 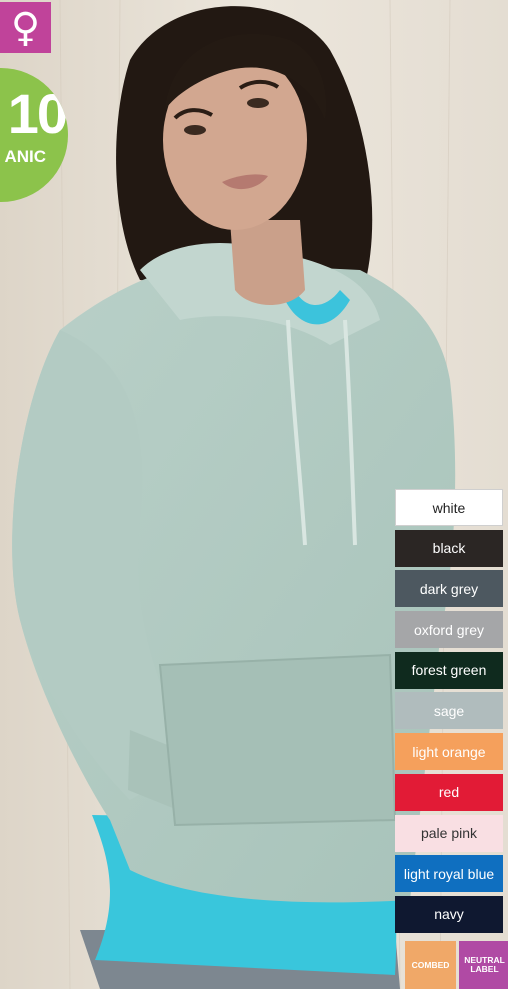 What do you see at coordinates (449, 589) in the screenshot?
I see `color-swatch-dark-grey: dark grey` at bounding box center [449, 589].